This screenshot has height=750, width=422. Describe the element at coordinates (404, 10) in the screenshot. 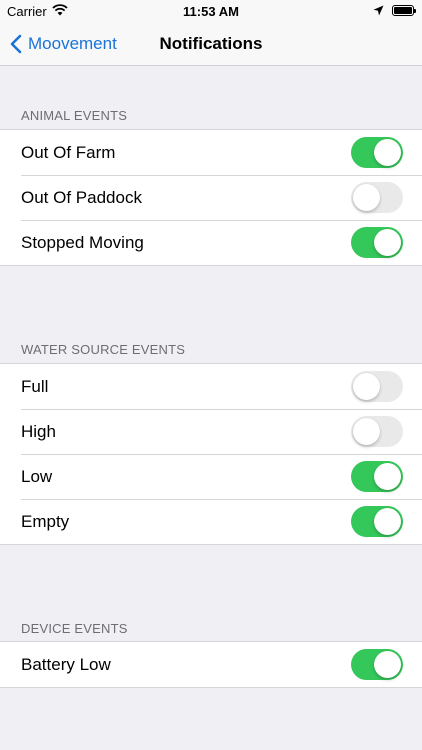

I see `battery-icon` at that location.